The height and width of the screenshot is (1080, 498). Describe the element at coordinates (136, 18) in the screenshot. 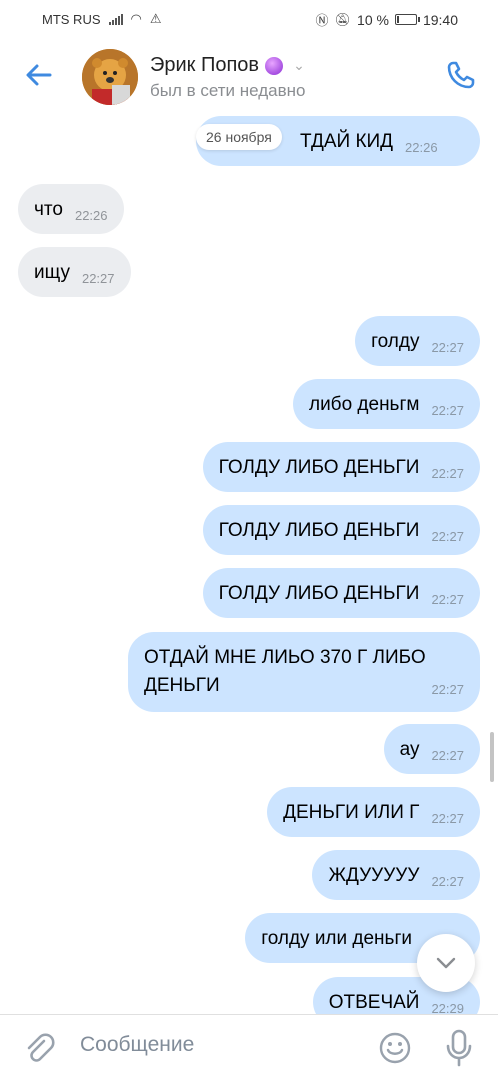

I see `wifi-icon: ◠` at that location.